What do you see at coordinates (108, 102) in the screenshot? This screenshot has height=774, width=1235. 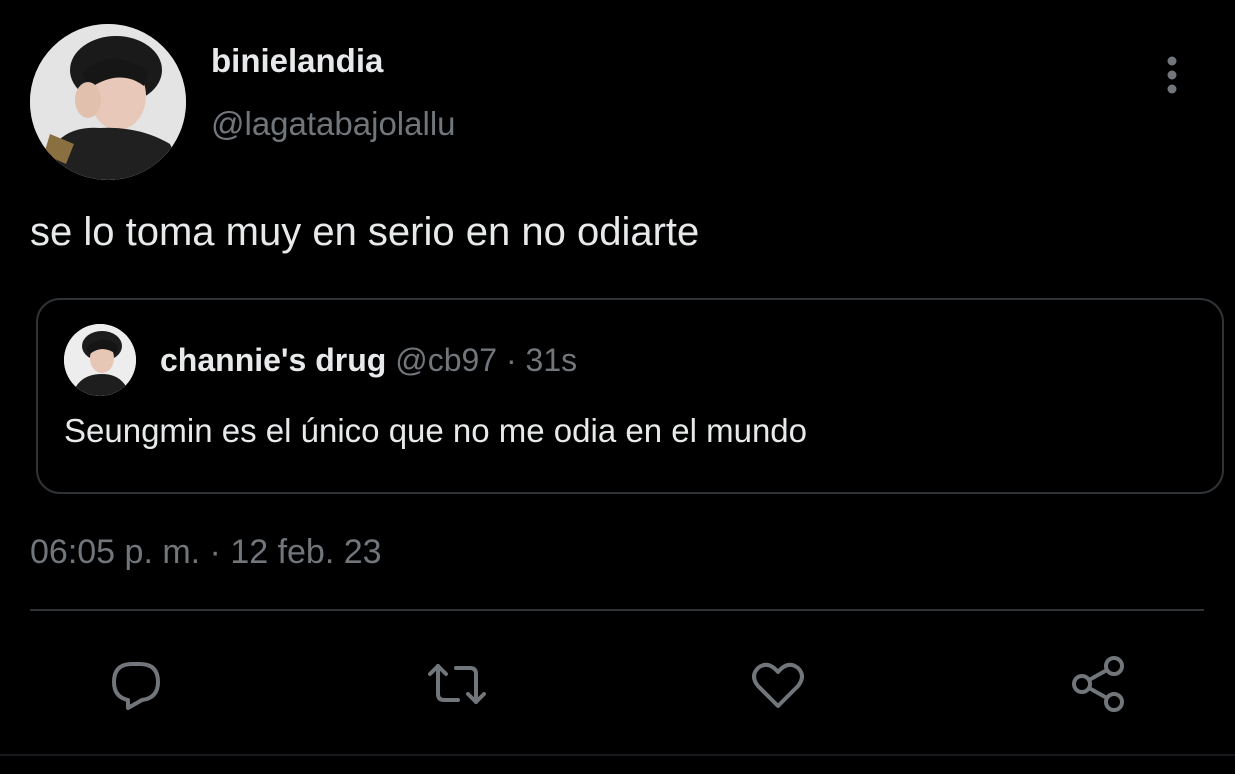 I see `author-avatar` at bounding box center [108, 102].